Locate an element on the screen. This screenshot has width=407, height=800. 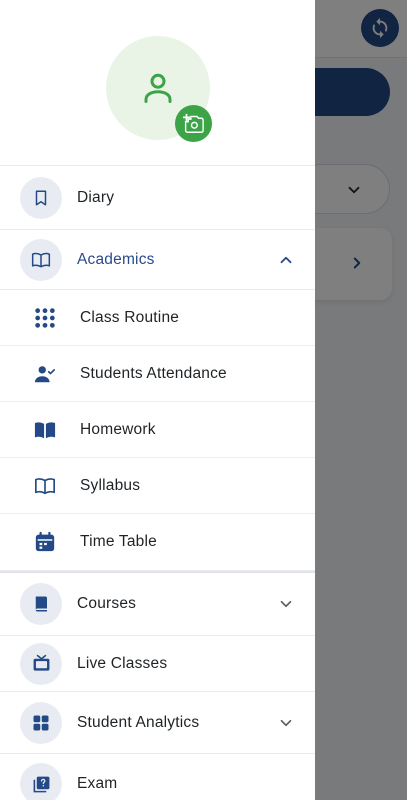
menu-item-courses: Courses is located at coordinates (157, 604).